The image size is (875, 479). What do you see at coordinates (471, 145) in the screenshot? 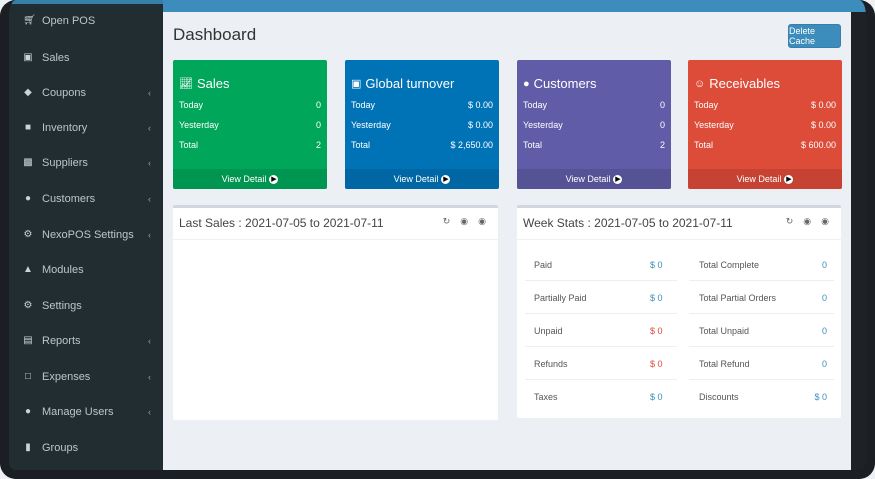
I see `row-value: $ 2,650.00` at bounding box center [471, 145].